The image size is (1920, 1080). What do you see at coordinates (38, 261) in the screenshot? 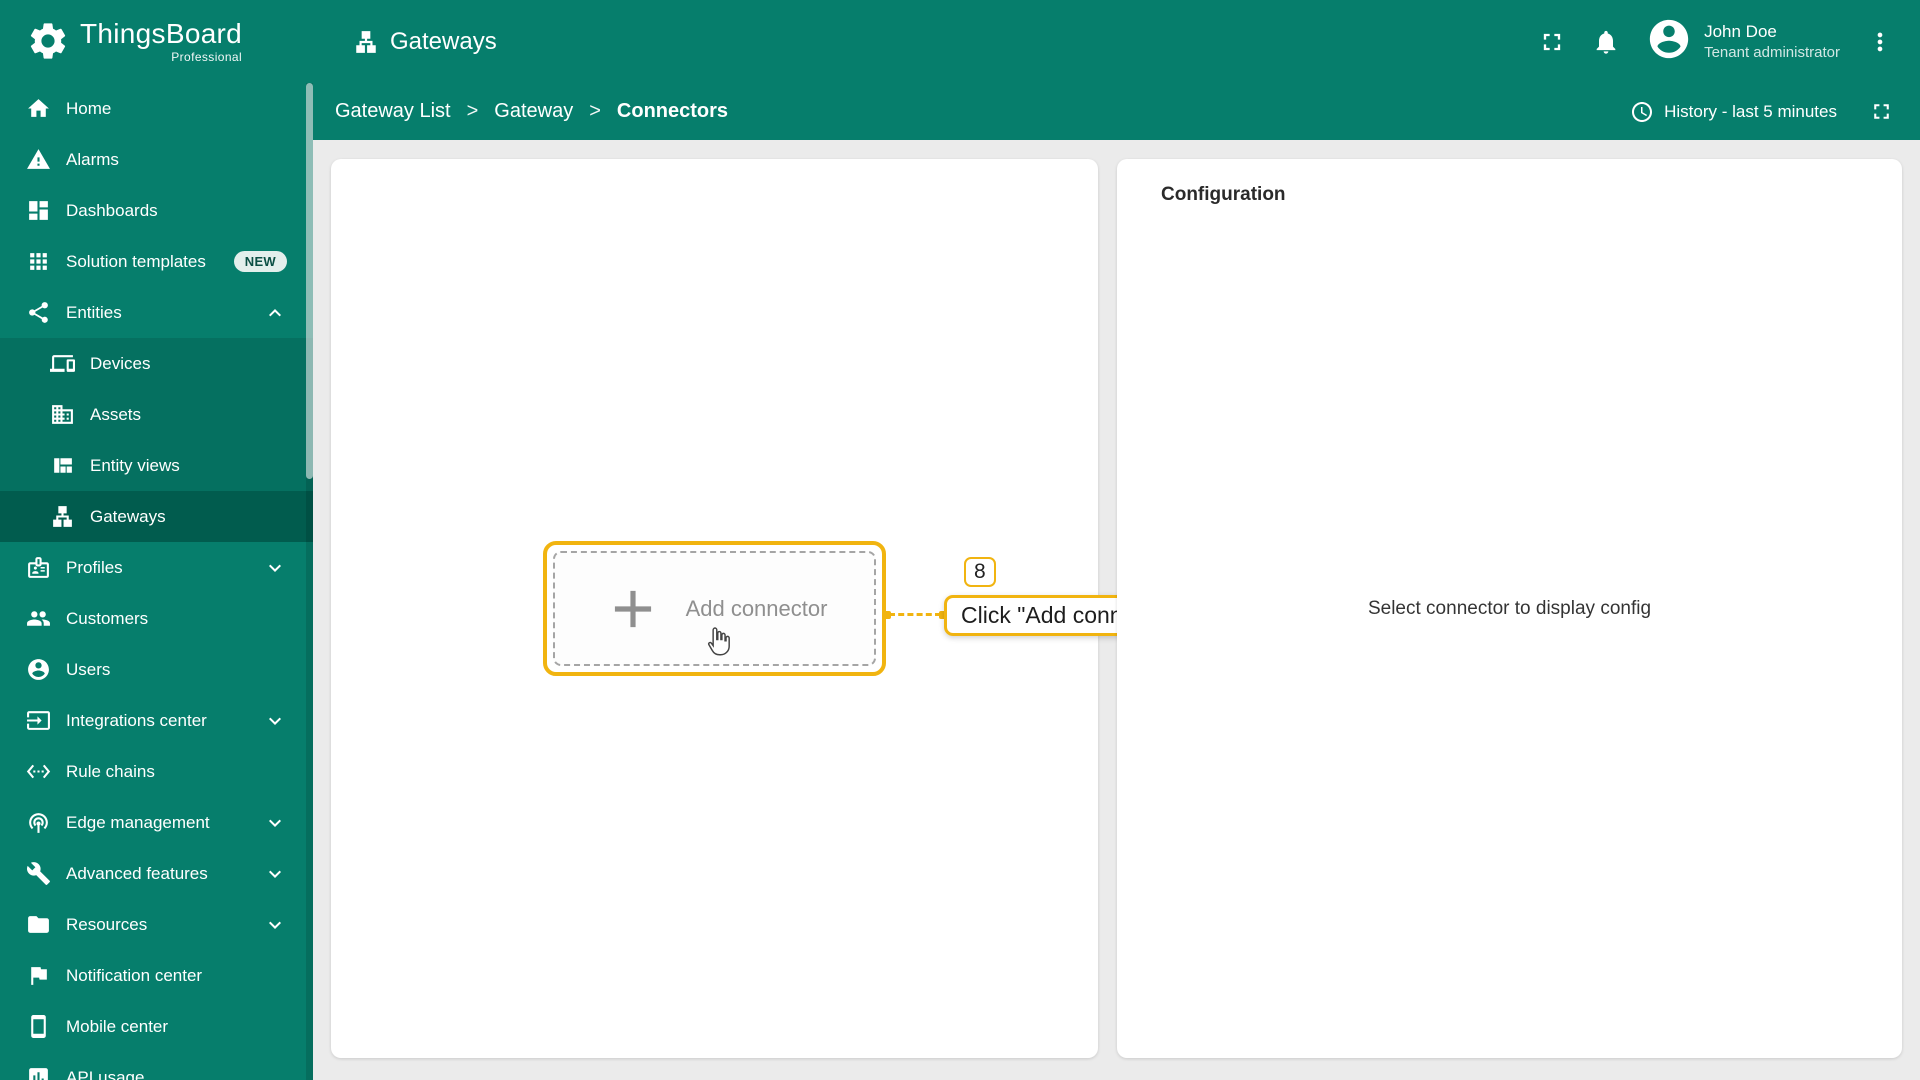
I see `apps-icon` at bounding box center [38, 261].